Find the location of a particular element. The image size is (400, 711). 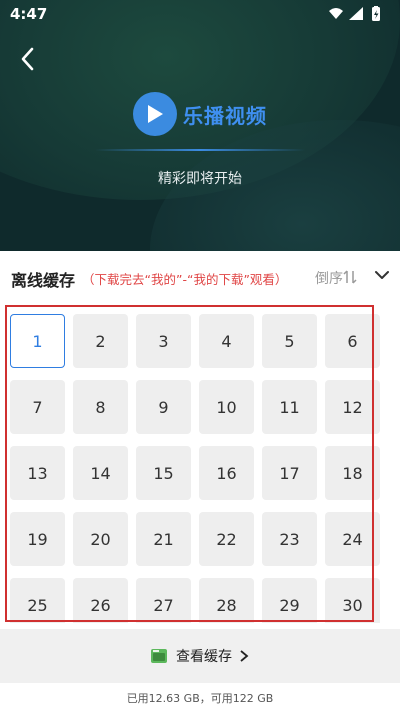

back-button is located at coordinates (29, 59).